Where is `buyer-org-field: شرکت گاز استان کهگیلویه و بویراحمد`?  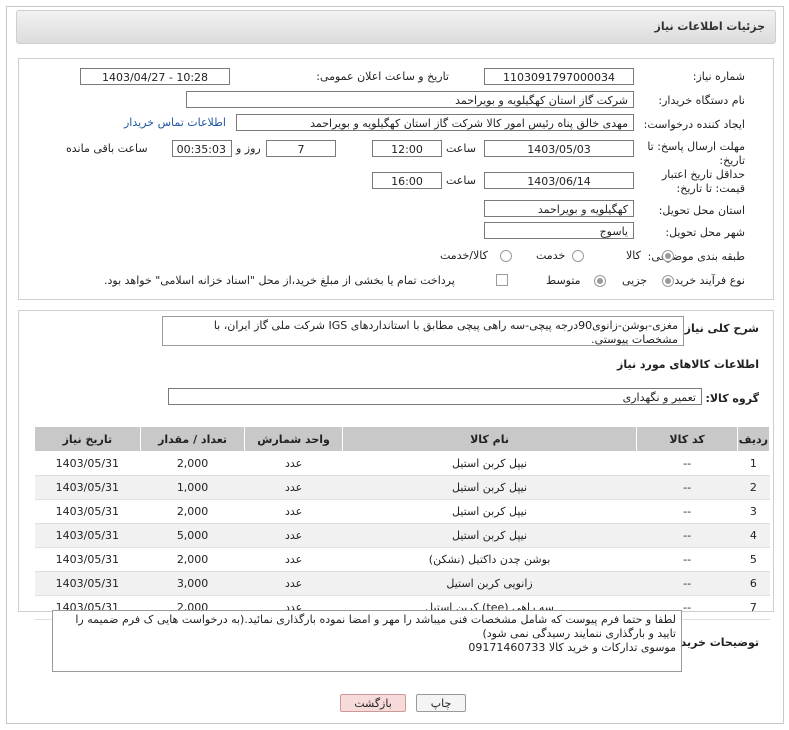 buyer-org-field: شرکت گاز استان کهگیلویه و بویراحمد is located at coordinates (410, 99).